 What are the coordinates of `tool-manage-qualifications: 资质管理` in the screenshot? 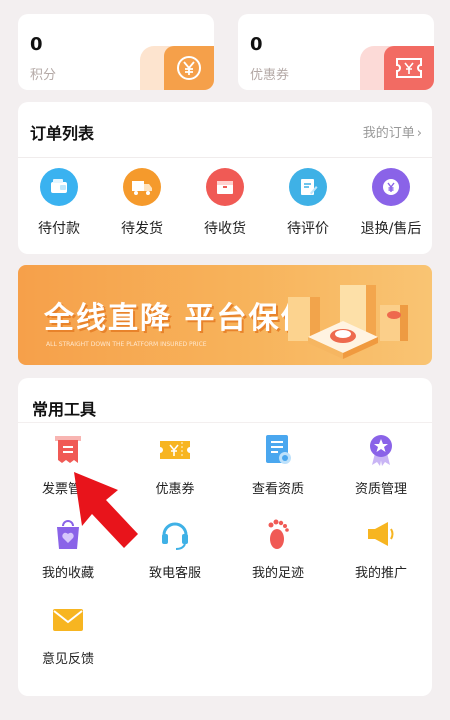 It's located at (381, 464).